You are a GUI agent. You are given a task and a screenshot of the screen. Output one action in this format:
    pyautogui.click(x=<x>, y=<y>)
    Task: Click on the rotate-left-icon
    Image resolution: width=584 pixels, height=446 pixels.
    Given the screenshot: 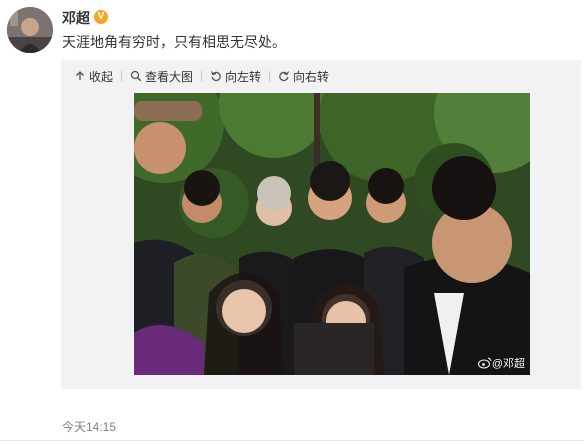 What is the action you would take?
    pyautogui.click(x=215, y=76)
    